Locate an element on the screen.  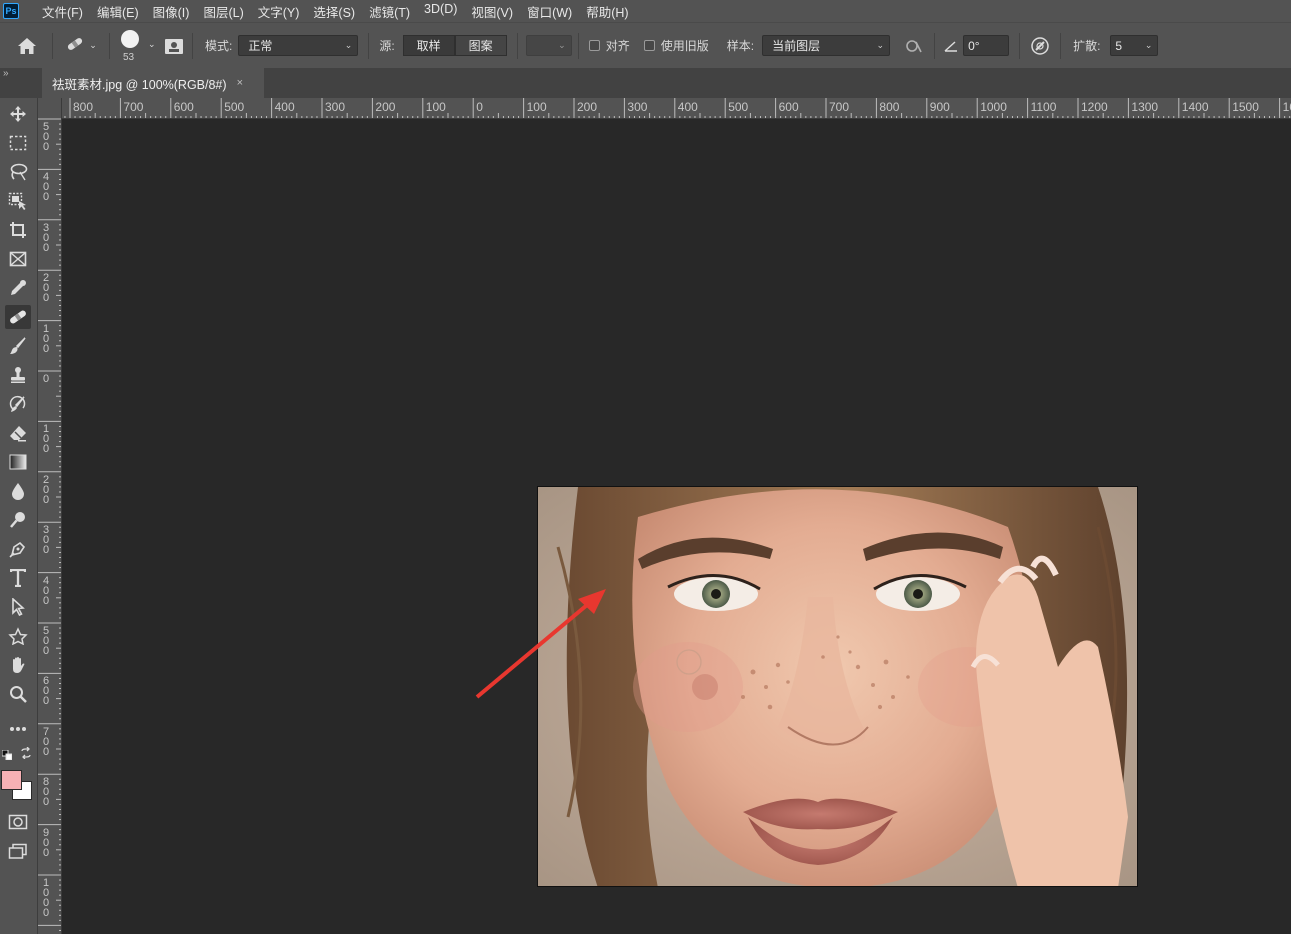
gradient-icon is located at coordinates (18, 462).